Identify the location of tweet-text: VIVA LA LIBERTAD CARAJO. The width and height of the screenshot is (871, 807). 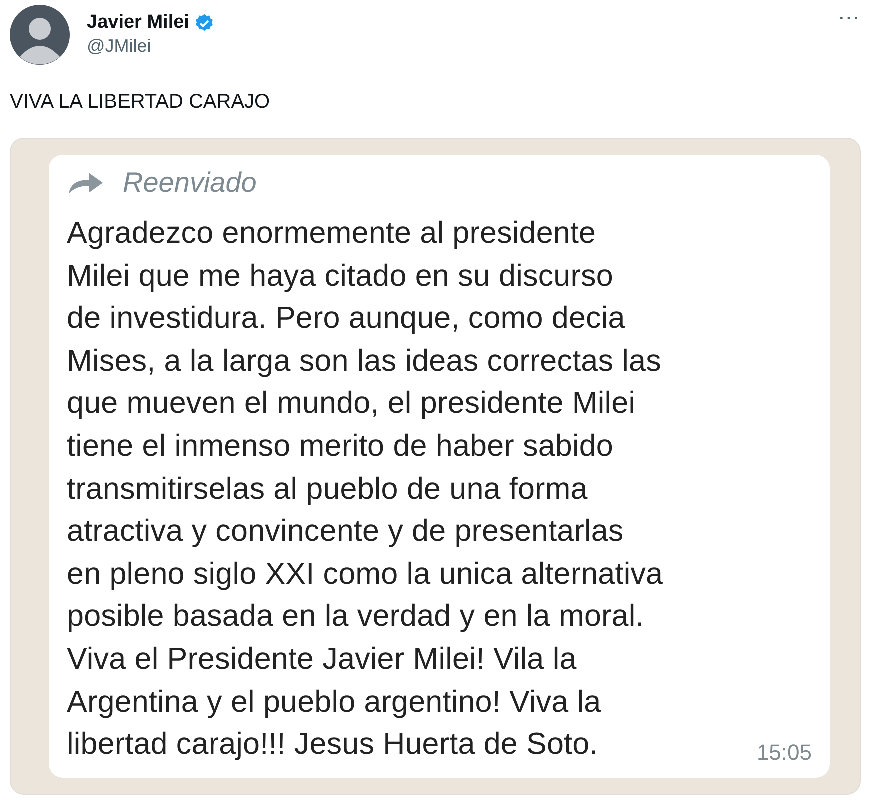
(140, 102).